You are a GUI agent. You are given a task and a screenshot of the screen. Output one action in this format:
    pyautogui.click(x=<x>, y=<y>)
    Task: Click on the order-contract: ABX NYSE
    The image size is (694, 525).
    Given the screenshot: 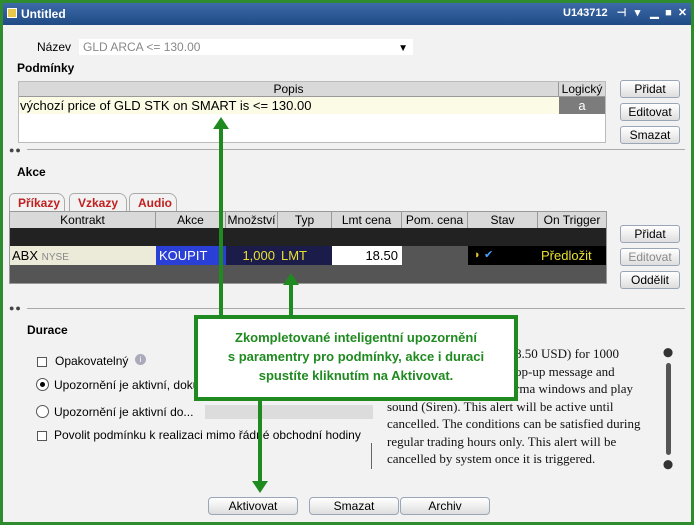 What is the action you would take?
    pyautogui.click(x=83, y=255)
    